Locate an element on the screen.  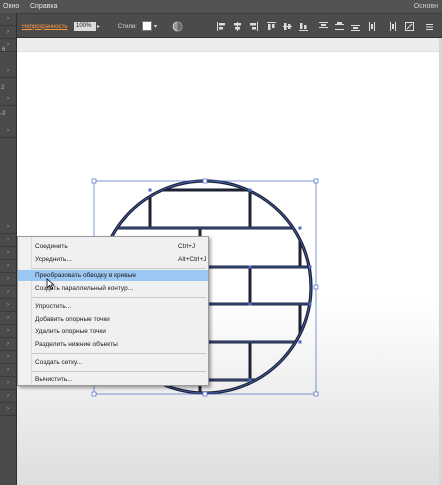
menu-item-label: Добавить опорные точки is located at coordinates (72, 319).